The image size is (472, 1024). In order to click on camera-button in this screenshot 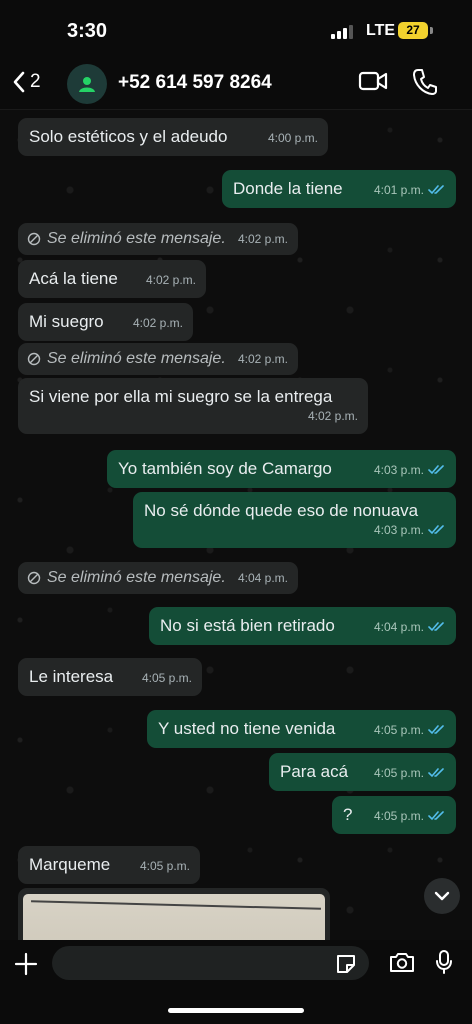, I will do `click(402, 964)`.